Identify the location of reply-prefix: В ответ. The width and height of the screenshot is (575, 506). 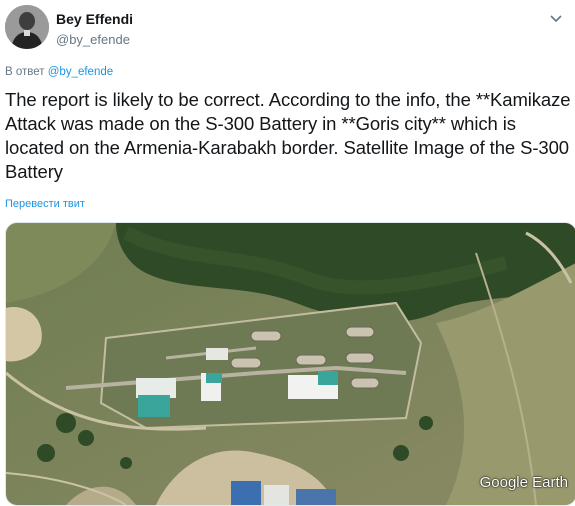
(25, 72).